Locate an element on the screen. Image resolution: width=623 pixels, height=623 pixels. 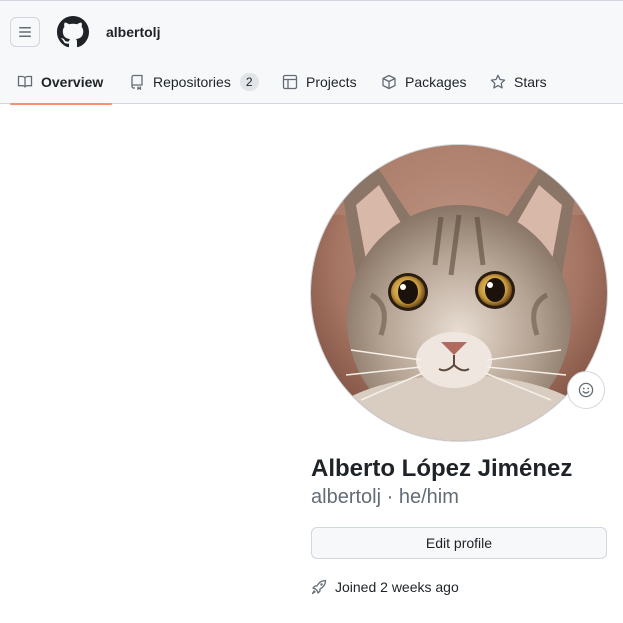
repositories-count-badge: 2 is located at coordinates (249, 82).